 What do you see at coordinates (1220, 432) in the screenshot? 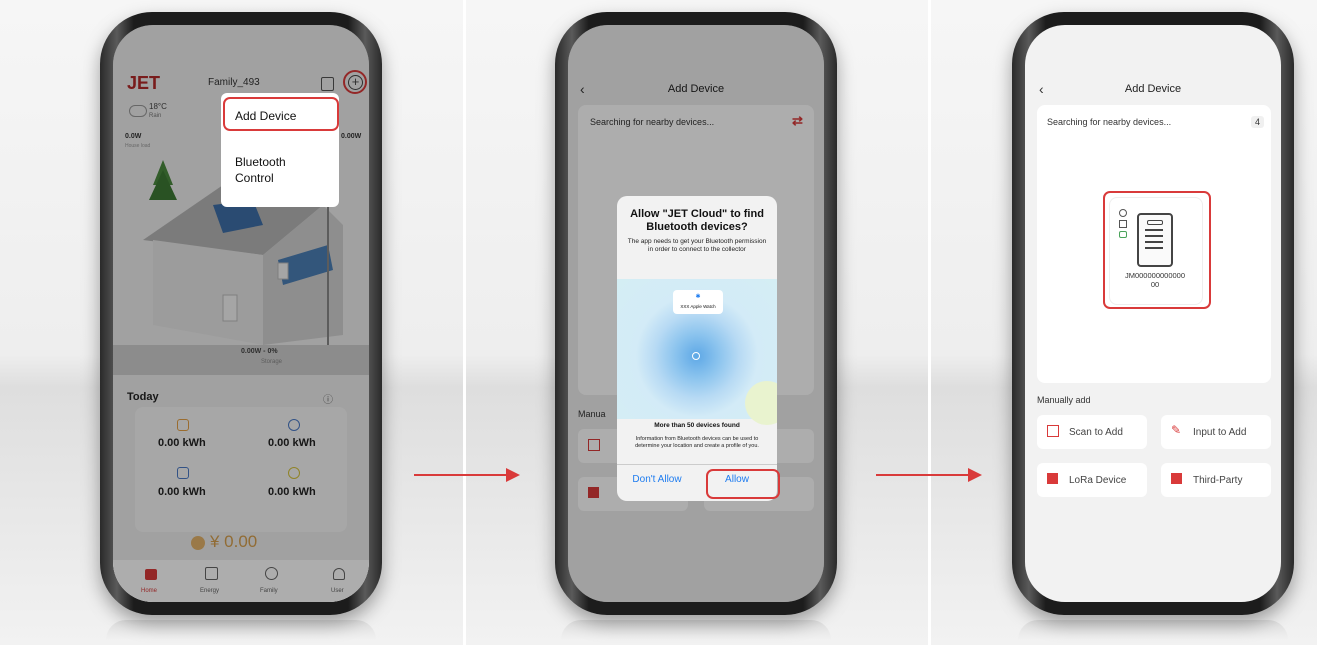
I see `input-to-add-label: Input to Add` at bounding box center [1220, 432].